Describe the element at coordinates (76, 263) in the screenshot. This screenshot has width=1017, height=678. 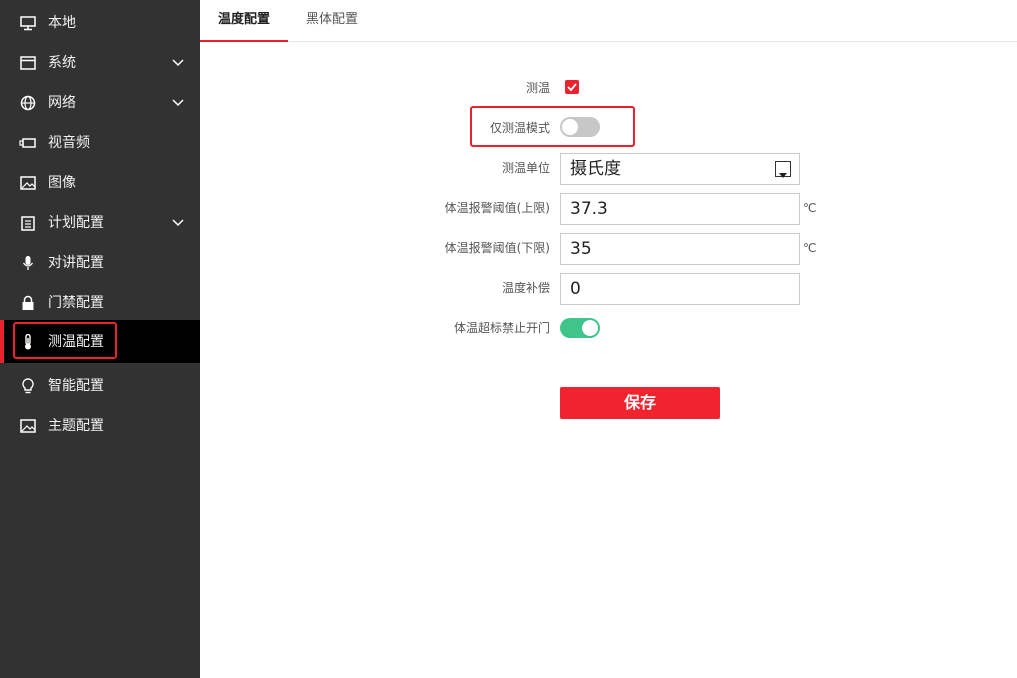
I see `sidebar-item-label: 对讲配置` at that location.